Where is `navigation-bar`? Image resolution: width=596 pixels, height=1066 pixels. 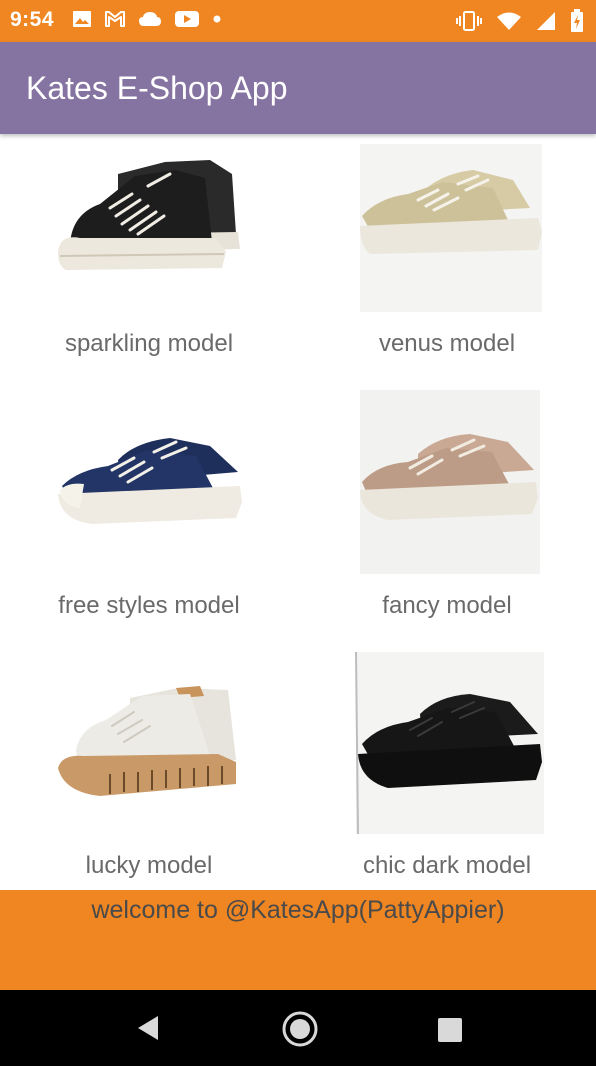
navigation-bar is located at coordinates (298, 1028).